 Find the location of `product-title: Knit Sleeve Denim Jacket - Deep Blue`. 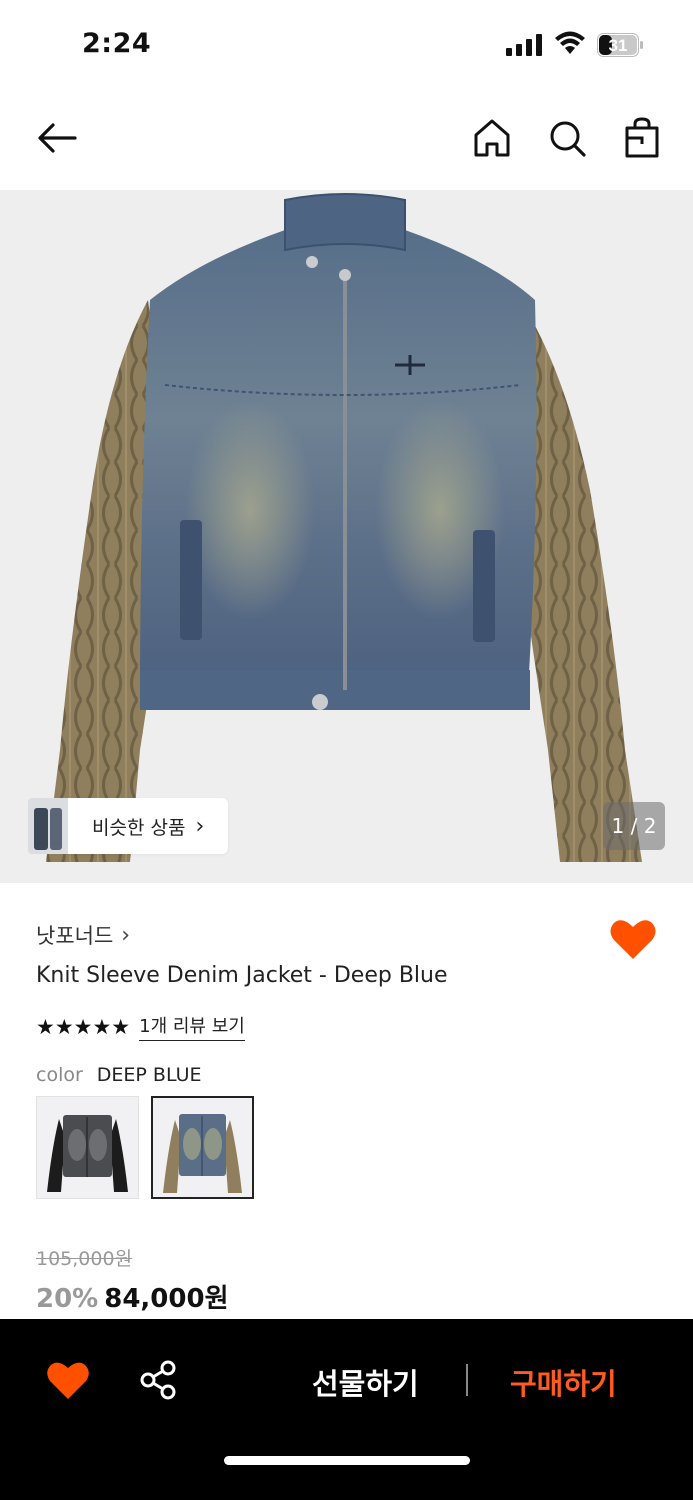

product-title: Knit Sleeve Denim Jacket - Deep Blue is located at coordinates (242, 975).